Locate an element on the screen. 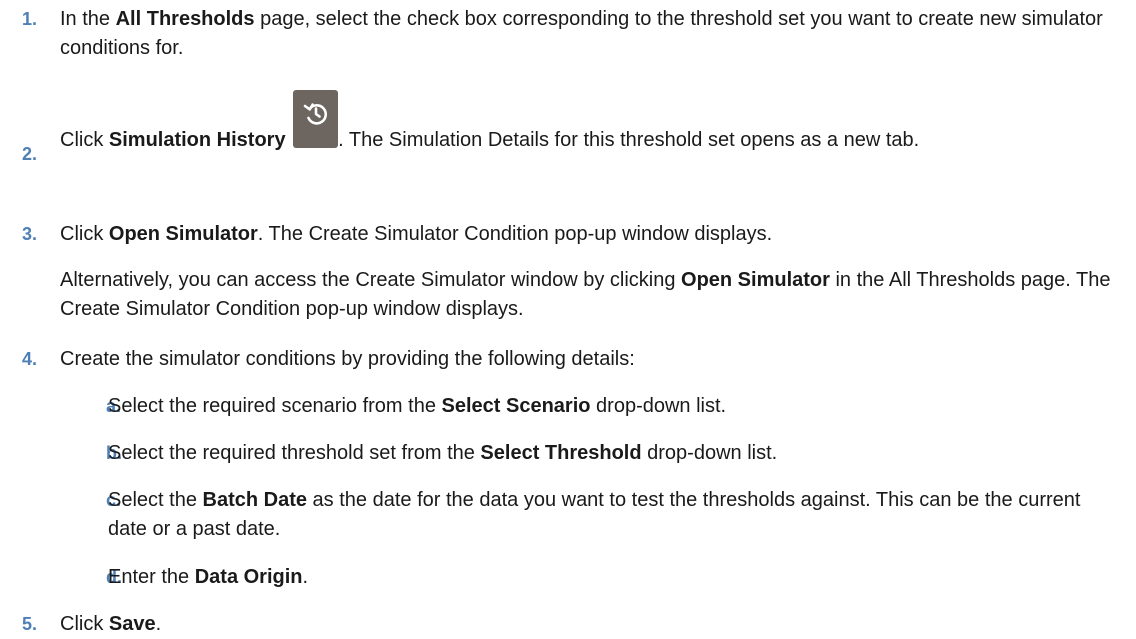  ui-term: Select Scenario is located at coordinates (516, 406).